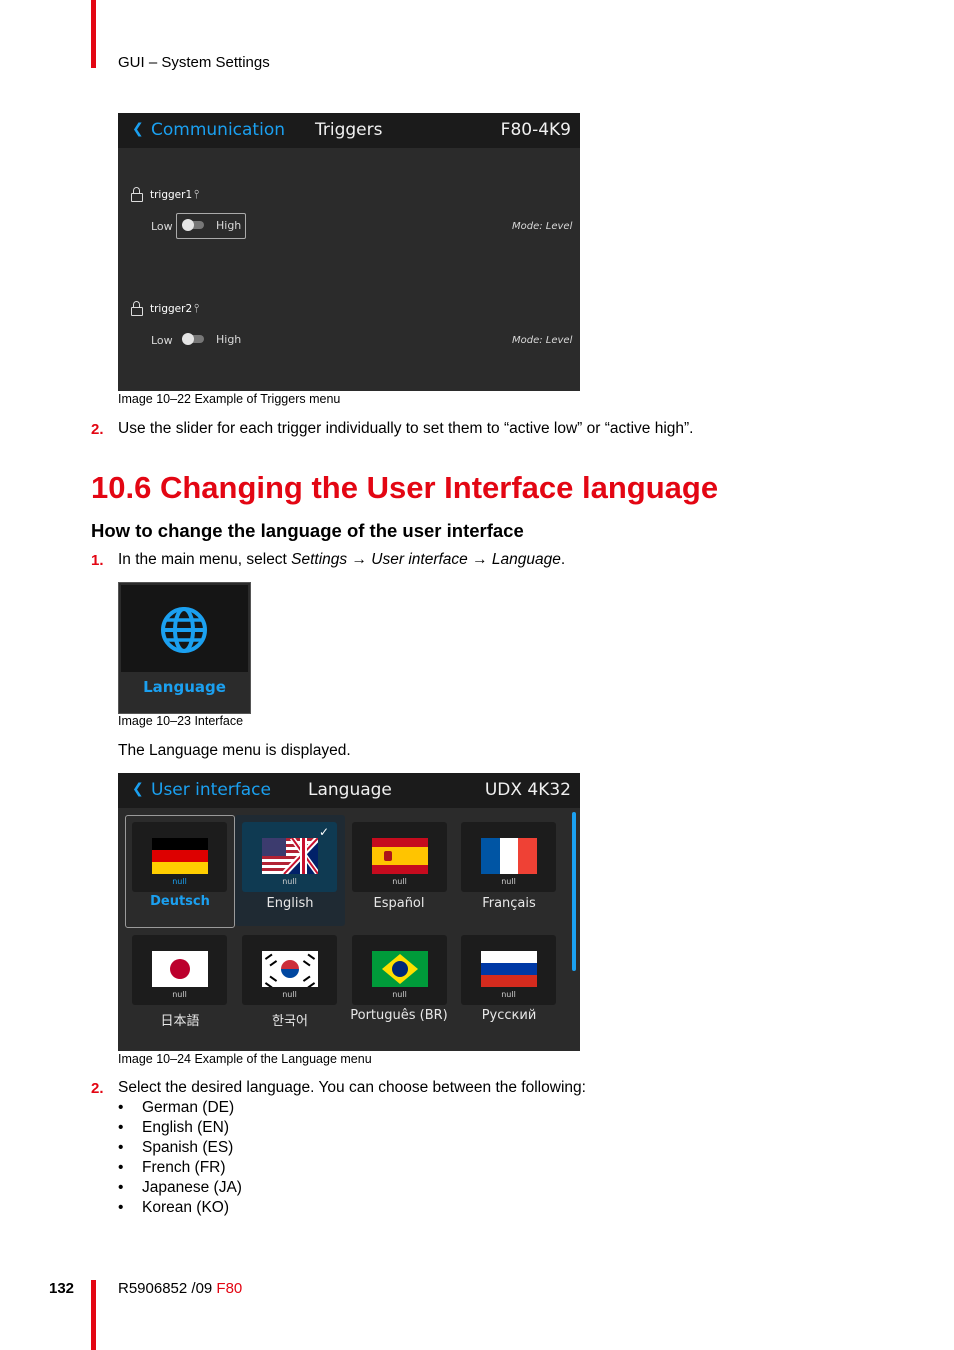 The image size is (954, 1350). Describe the element at coordinates (171, 309) in the screenshot. I see `trigger2-name: trigger2` at that location.